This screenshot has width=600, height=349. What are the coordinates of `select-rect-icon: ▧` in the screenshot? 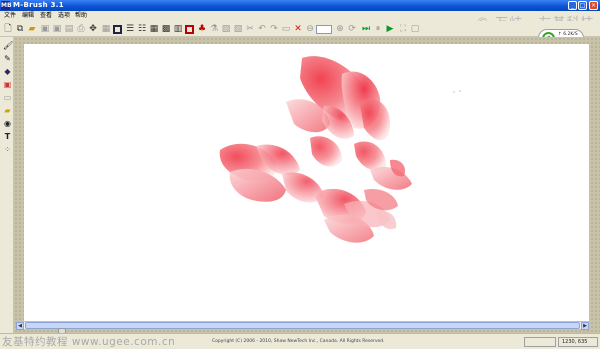 It's located at (226, 29).